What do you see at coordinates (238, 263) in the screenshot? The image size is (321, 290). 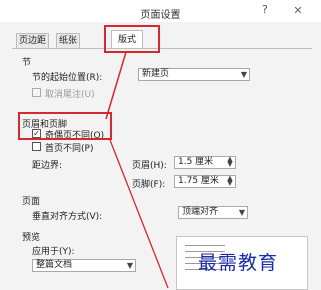 I see `watermark-logo: 最需教育` at bounding box center [238, 263].